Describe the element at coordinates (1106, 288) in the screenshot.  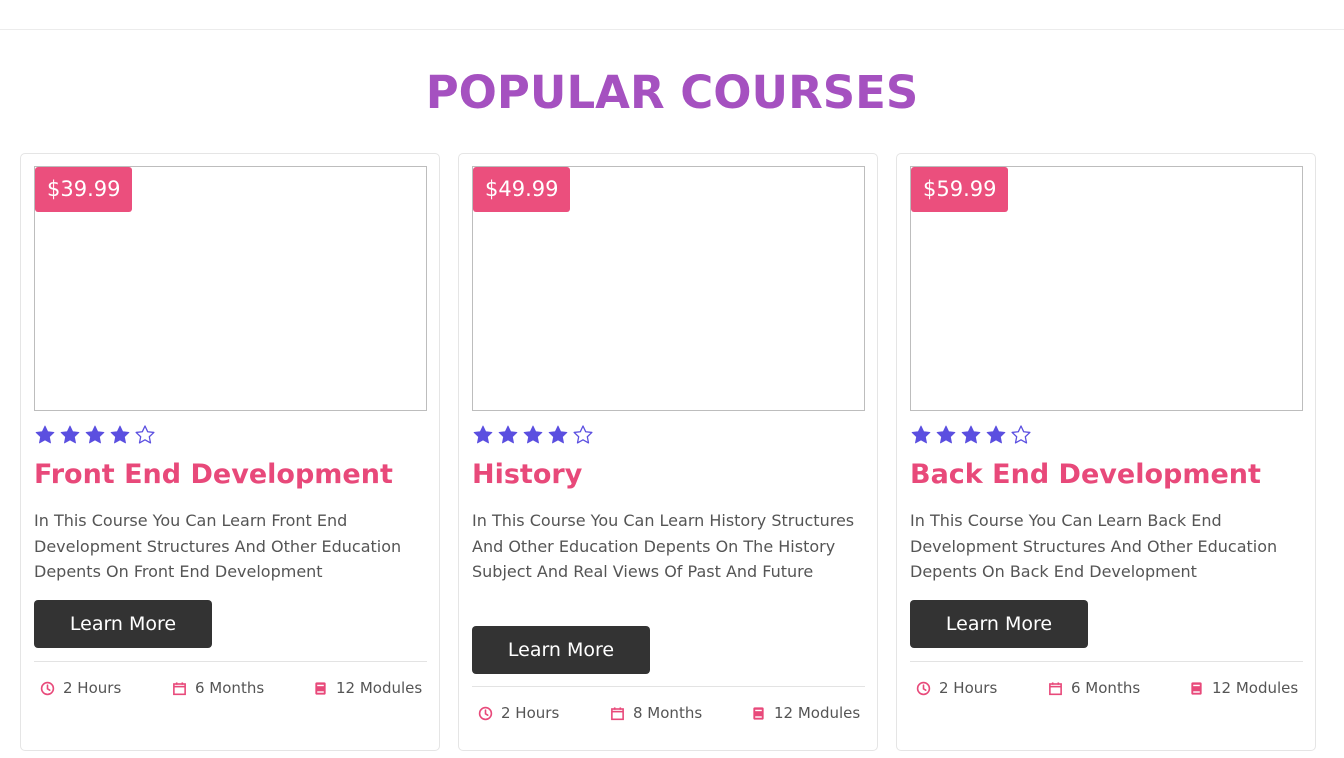
I see `course-thumbnail: $59.99` at that location.